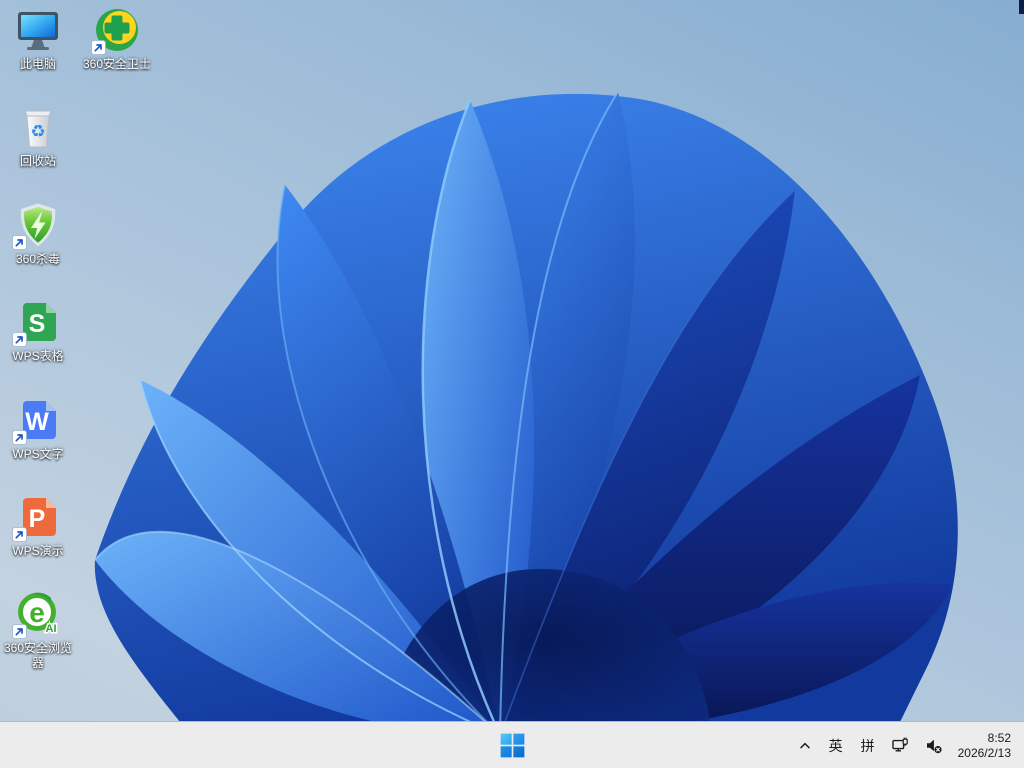 Image resolution: width=1024 pixels, height=768 pixels. I want to click on wallpaper-corner-artifact, so click(1021, 7).